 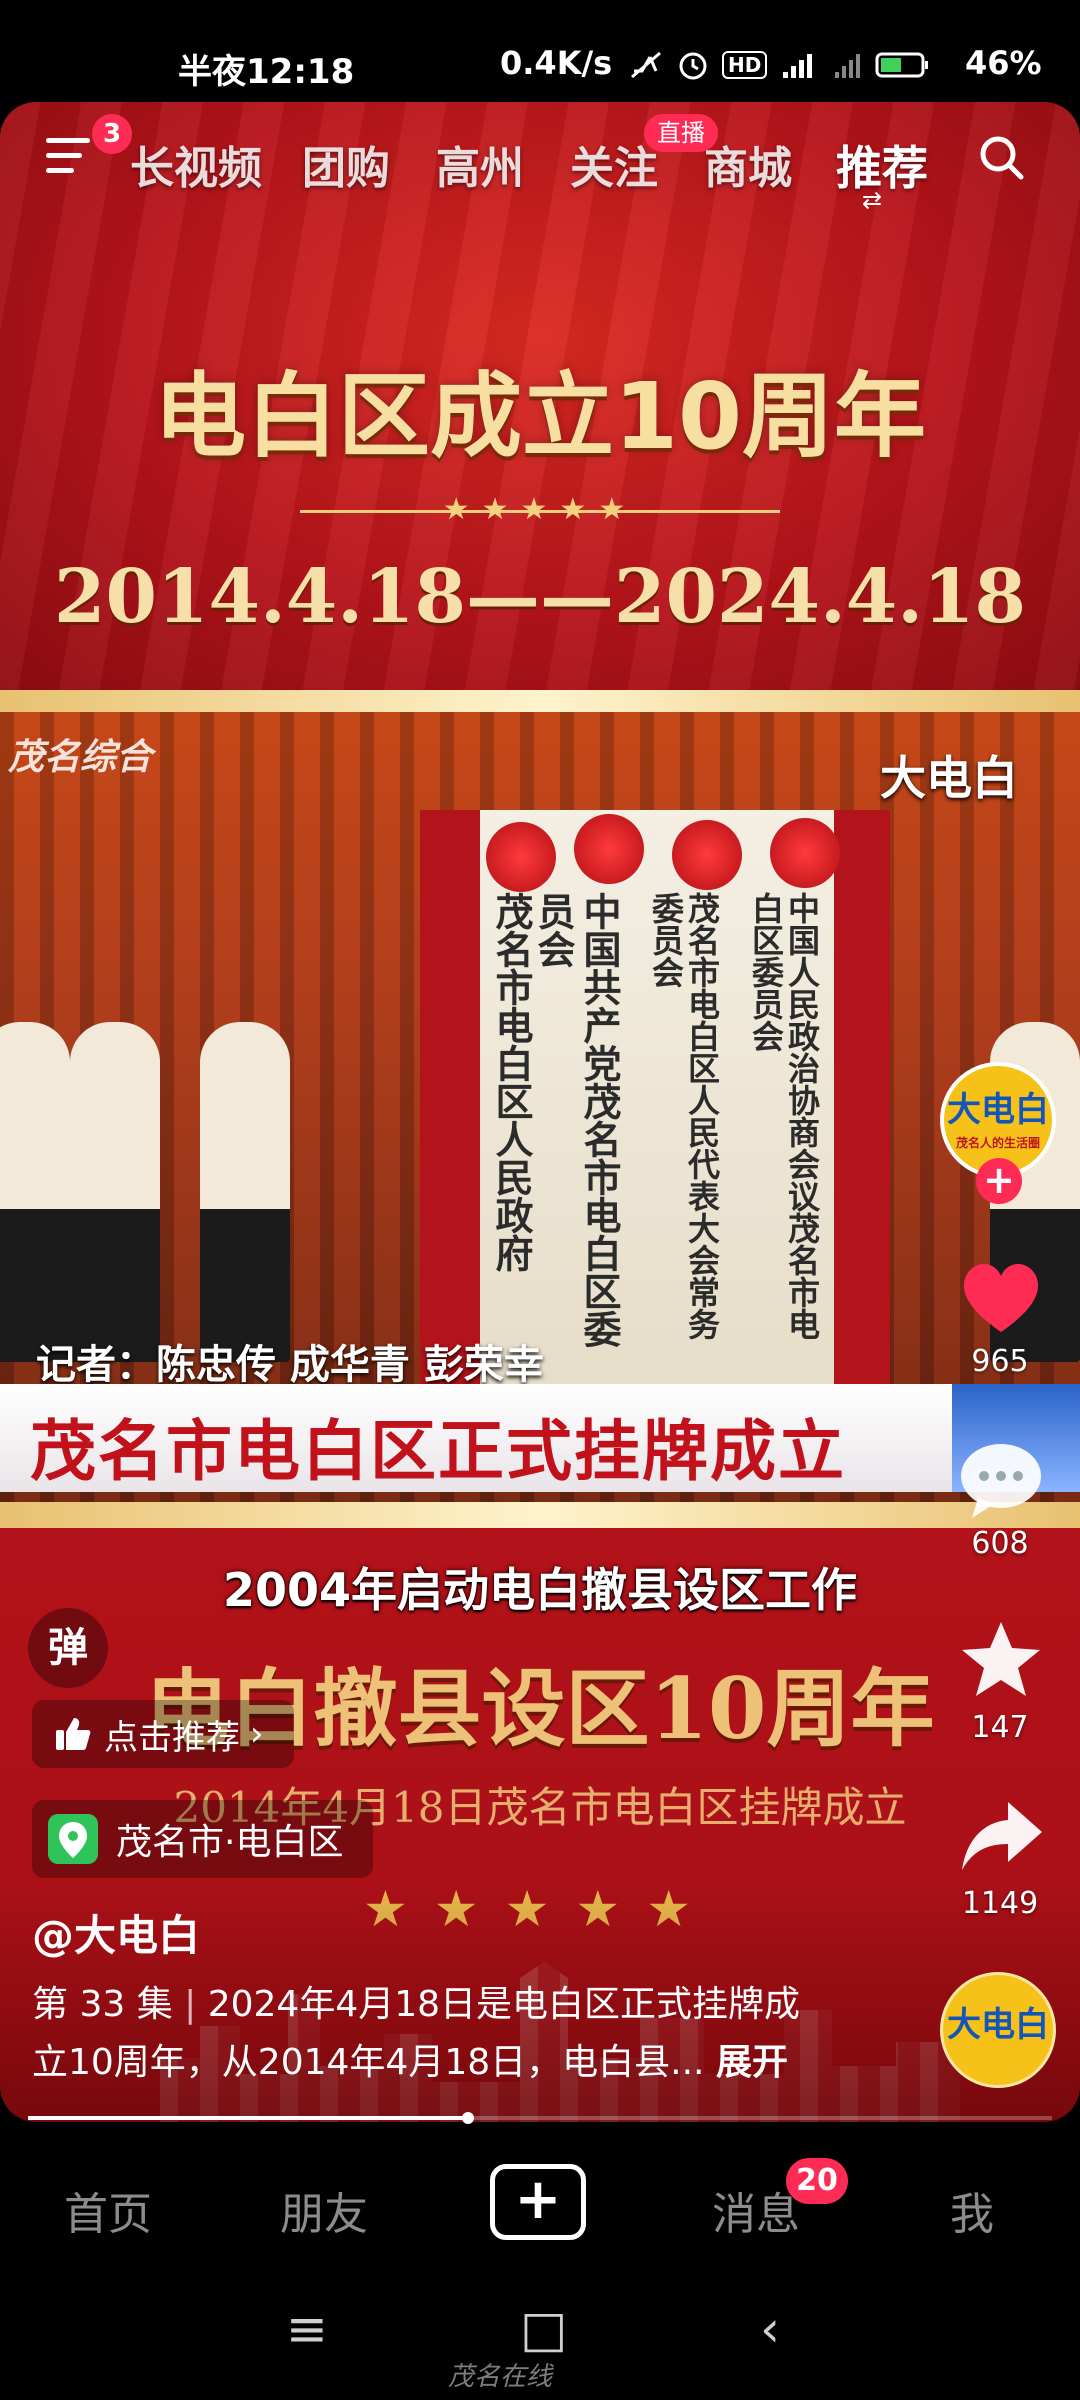 What do you see at coordinates (998, 2030) in the screenshot?
I see `music-disc: 大电白` at bounding box center [998, 2030].